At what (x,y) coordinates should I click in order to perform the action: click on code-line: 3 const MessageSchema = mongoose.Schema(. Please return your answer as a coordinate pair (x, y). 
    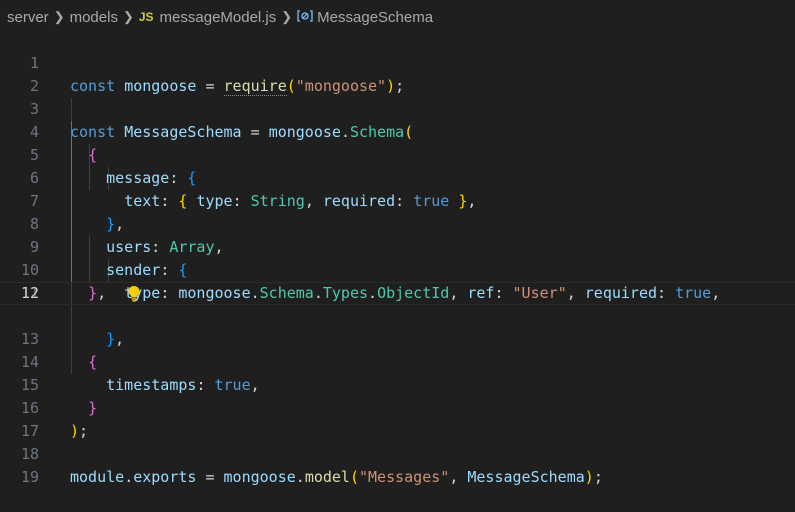
    Looking at the image, I should click on (397, 108).